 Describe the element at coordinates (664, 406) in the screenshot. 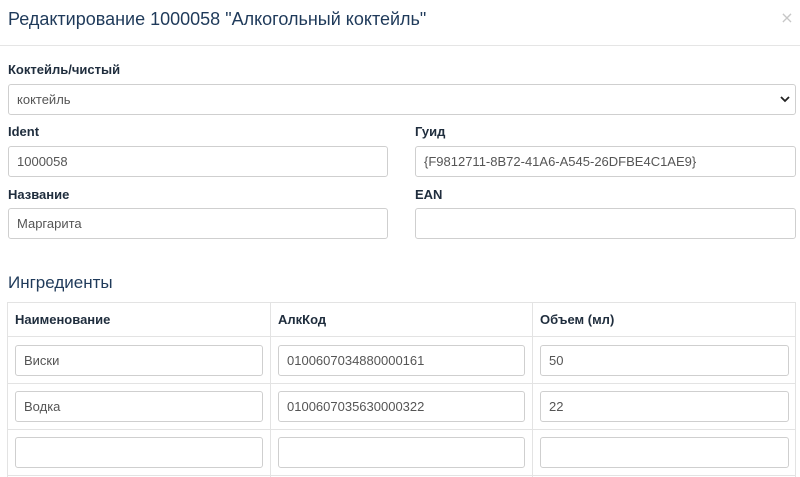

I see `ingredient-volume-input: 22` at that location.